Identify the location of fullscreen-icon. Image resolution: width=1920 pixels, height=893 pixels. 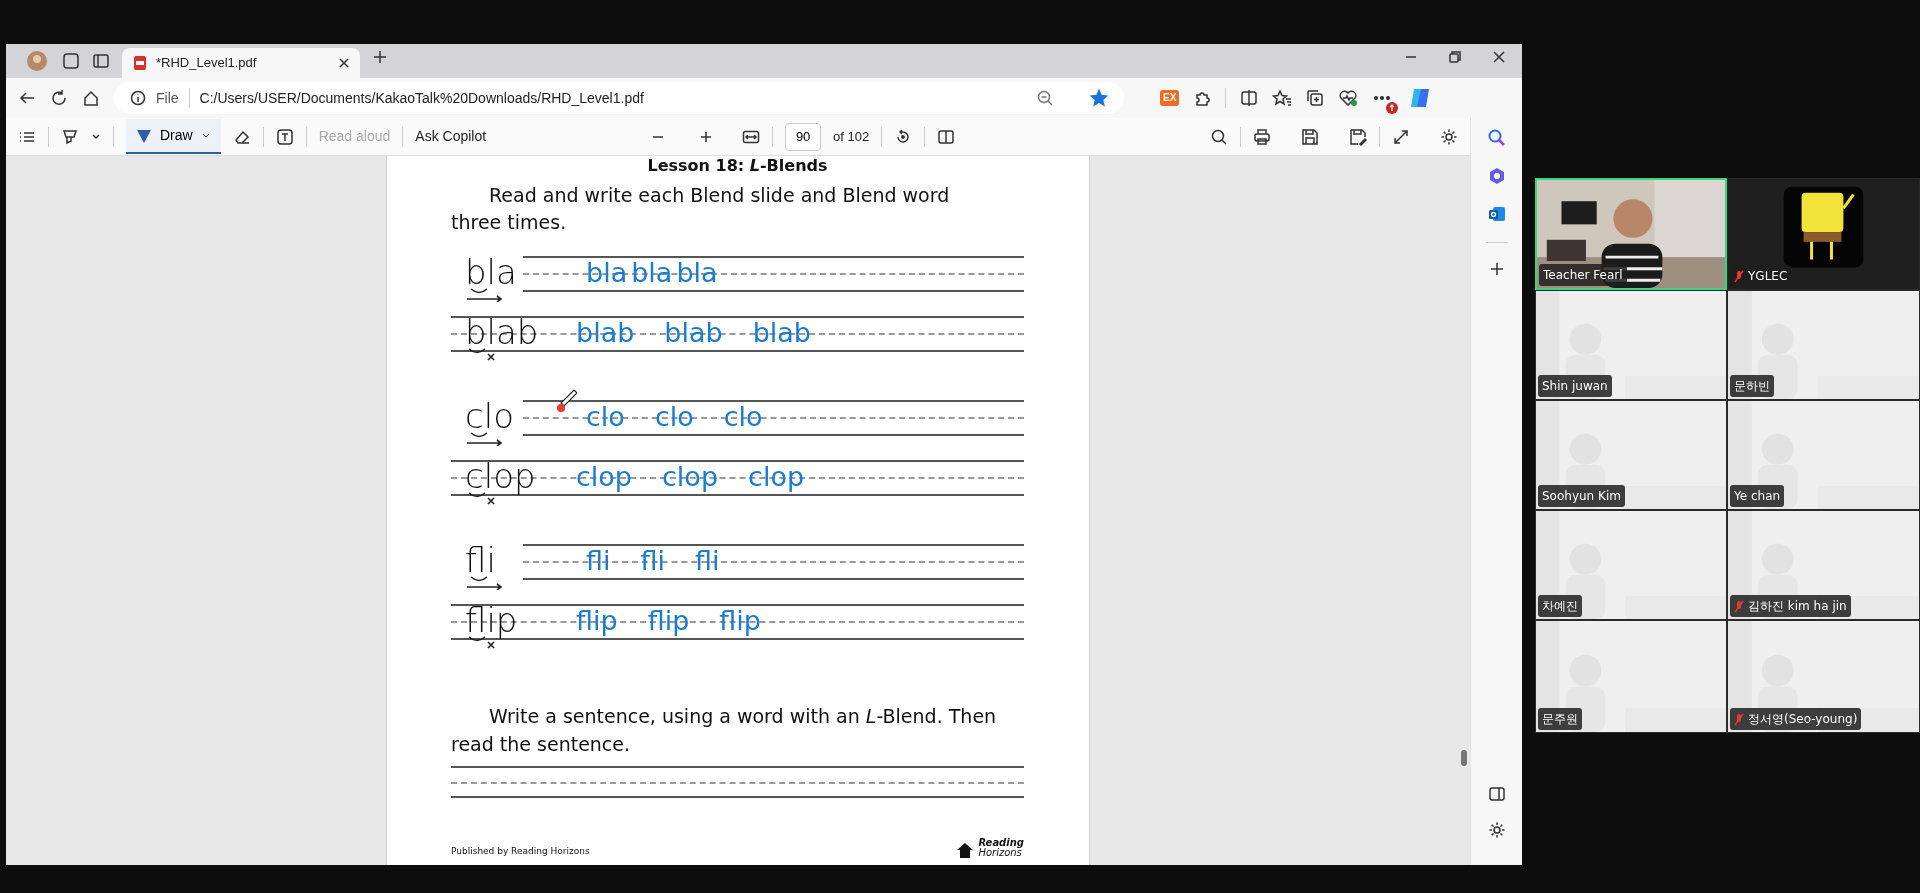
(1401, 136).